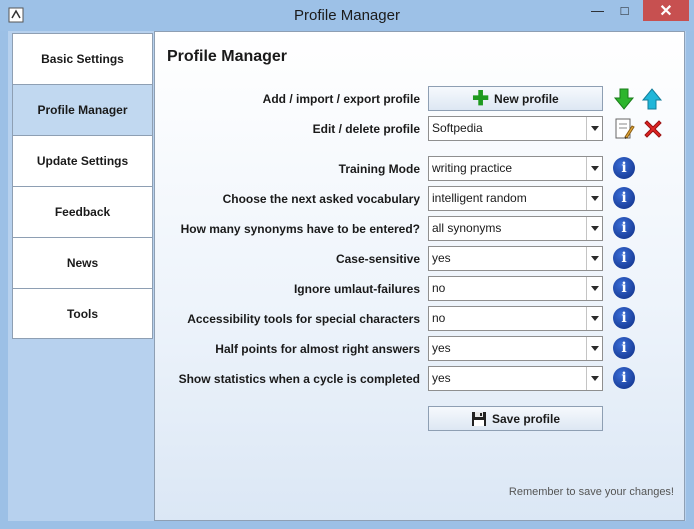 The height and width of the screenshot is (529, 694). Describe the element at coordinates (82, 313) in the screenshot. I see `sidebar-item-tools: Tools` at that location.